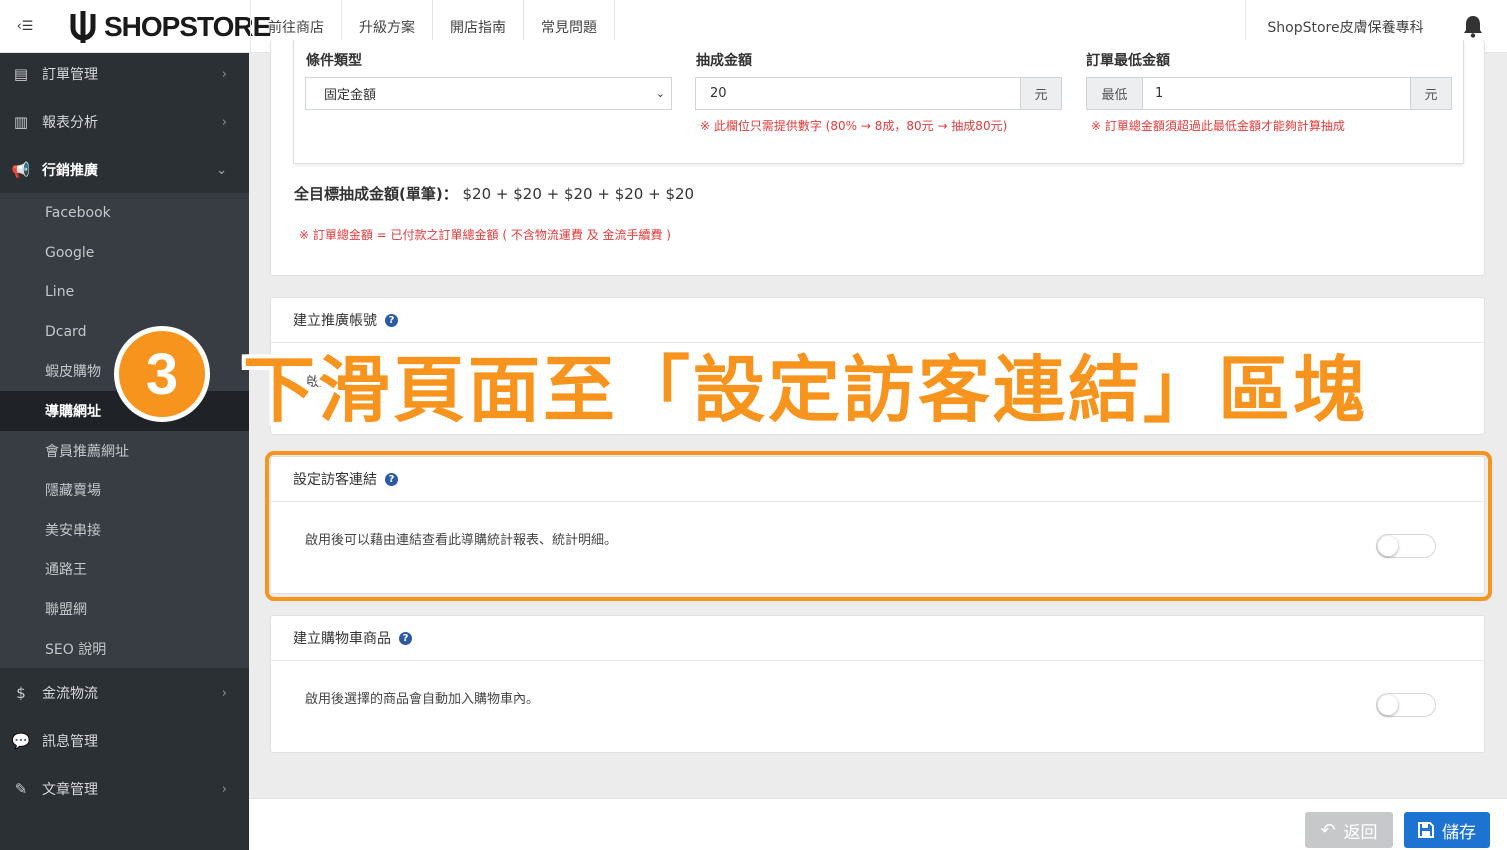  Describe the element at coordinates (350, 95) in the screenshot. I see `condition-type-value: 固定金額` at that location.